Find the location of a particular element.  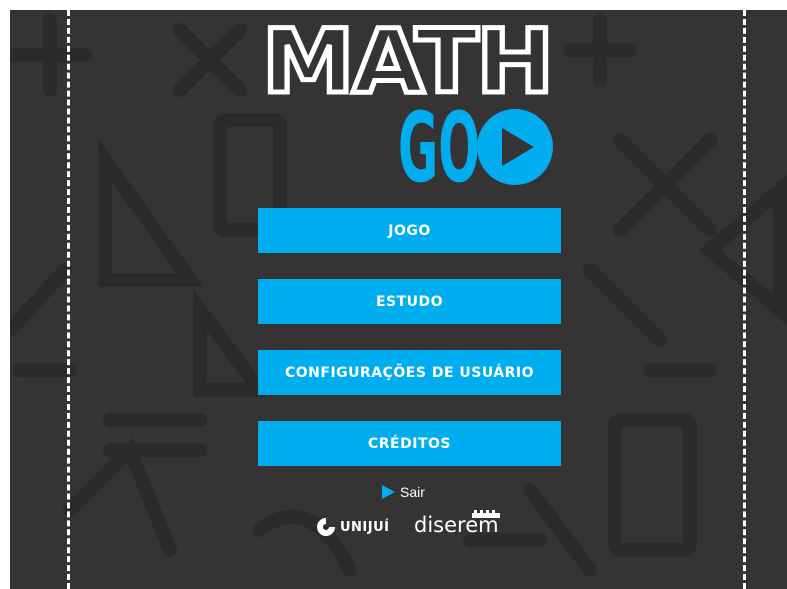

math-logo-text: MATH is located at coordinates (407, 60).